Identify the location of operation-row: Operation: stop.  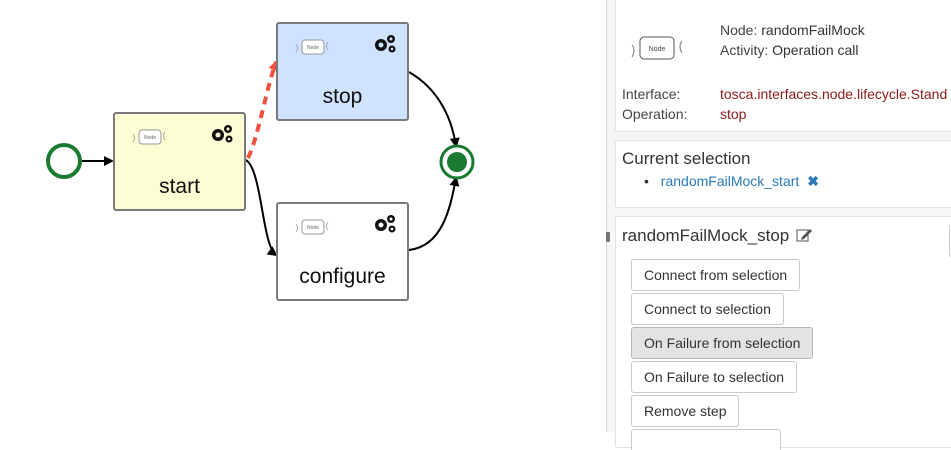
(684, 114).